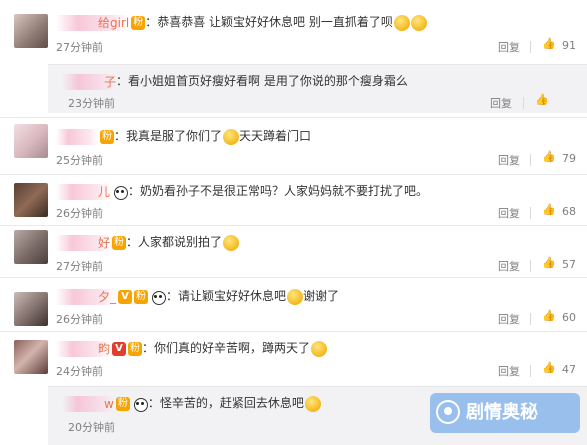 The image size is (587, 445). I want to click on comment-line: w 粉 ：怪辛苦的，赶紧回去休息吧, so click(191, 403).